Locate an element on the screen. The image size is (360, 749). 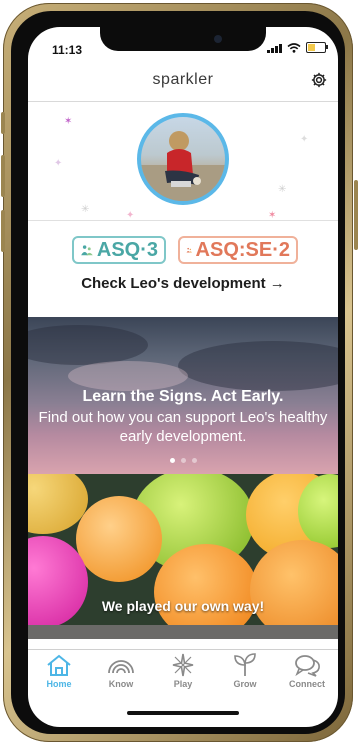
tab-home: Home is located at coordinates (59, 672).